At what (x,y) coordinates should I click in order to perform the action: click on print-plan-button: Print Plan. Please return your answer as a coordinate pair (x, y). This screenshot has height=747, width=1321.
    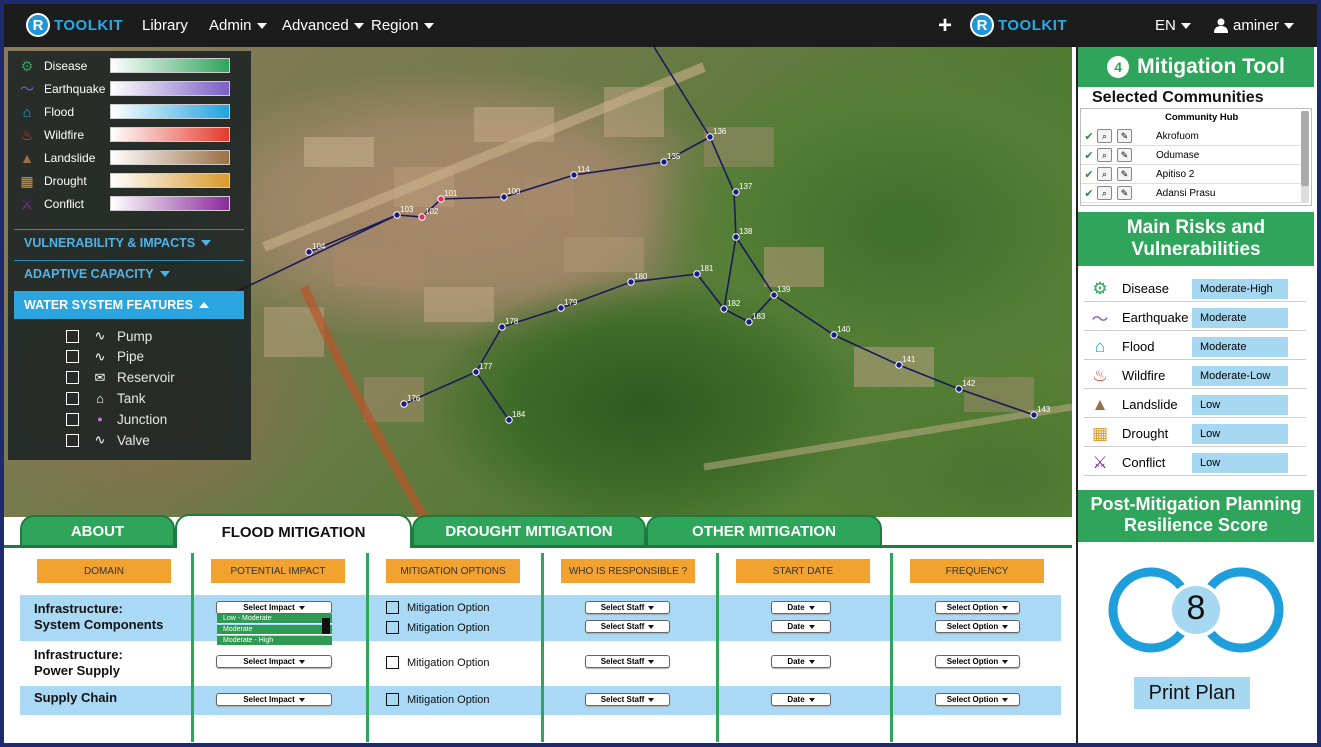
    Looking at the image, I should click on (1192, 693).